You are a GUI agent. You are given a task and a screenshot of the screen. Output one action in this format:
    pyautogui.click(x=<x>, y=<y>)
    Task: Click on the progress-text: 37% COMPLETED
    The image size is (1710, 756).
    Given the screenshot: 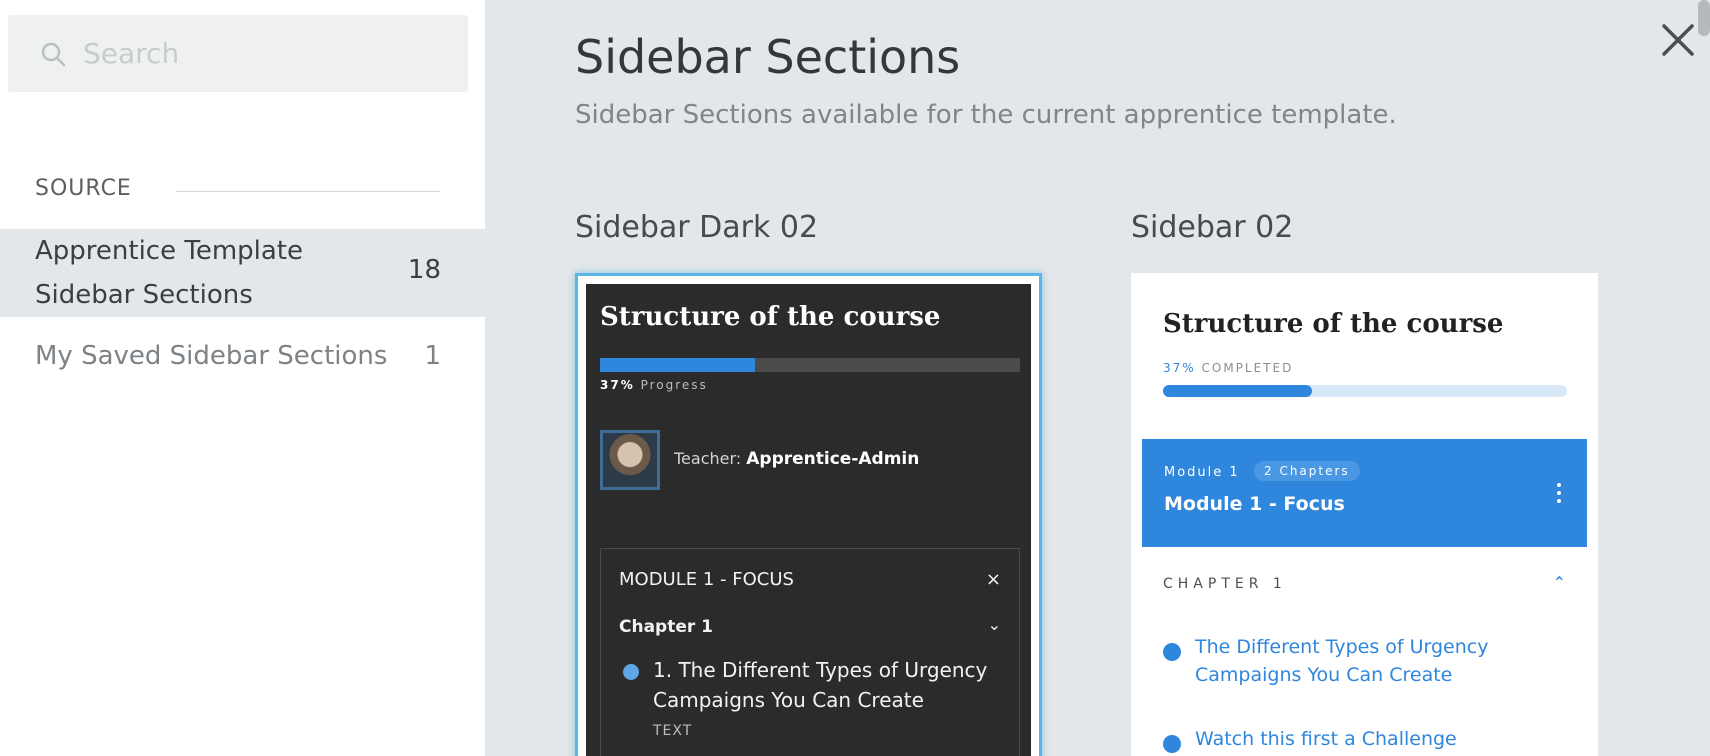 What is the action you would take?
    pyautogui.click(x=1228, y=368)
    